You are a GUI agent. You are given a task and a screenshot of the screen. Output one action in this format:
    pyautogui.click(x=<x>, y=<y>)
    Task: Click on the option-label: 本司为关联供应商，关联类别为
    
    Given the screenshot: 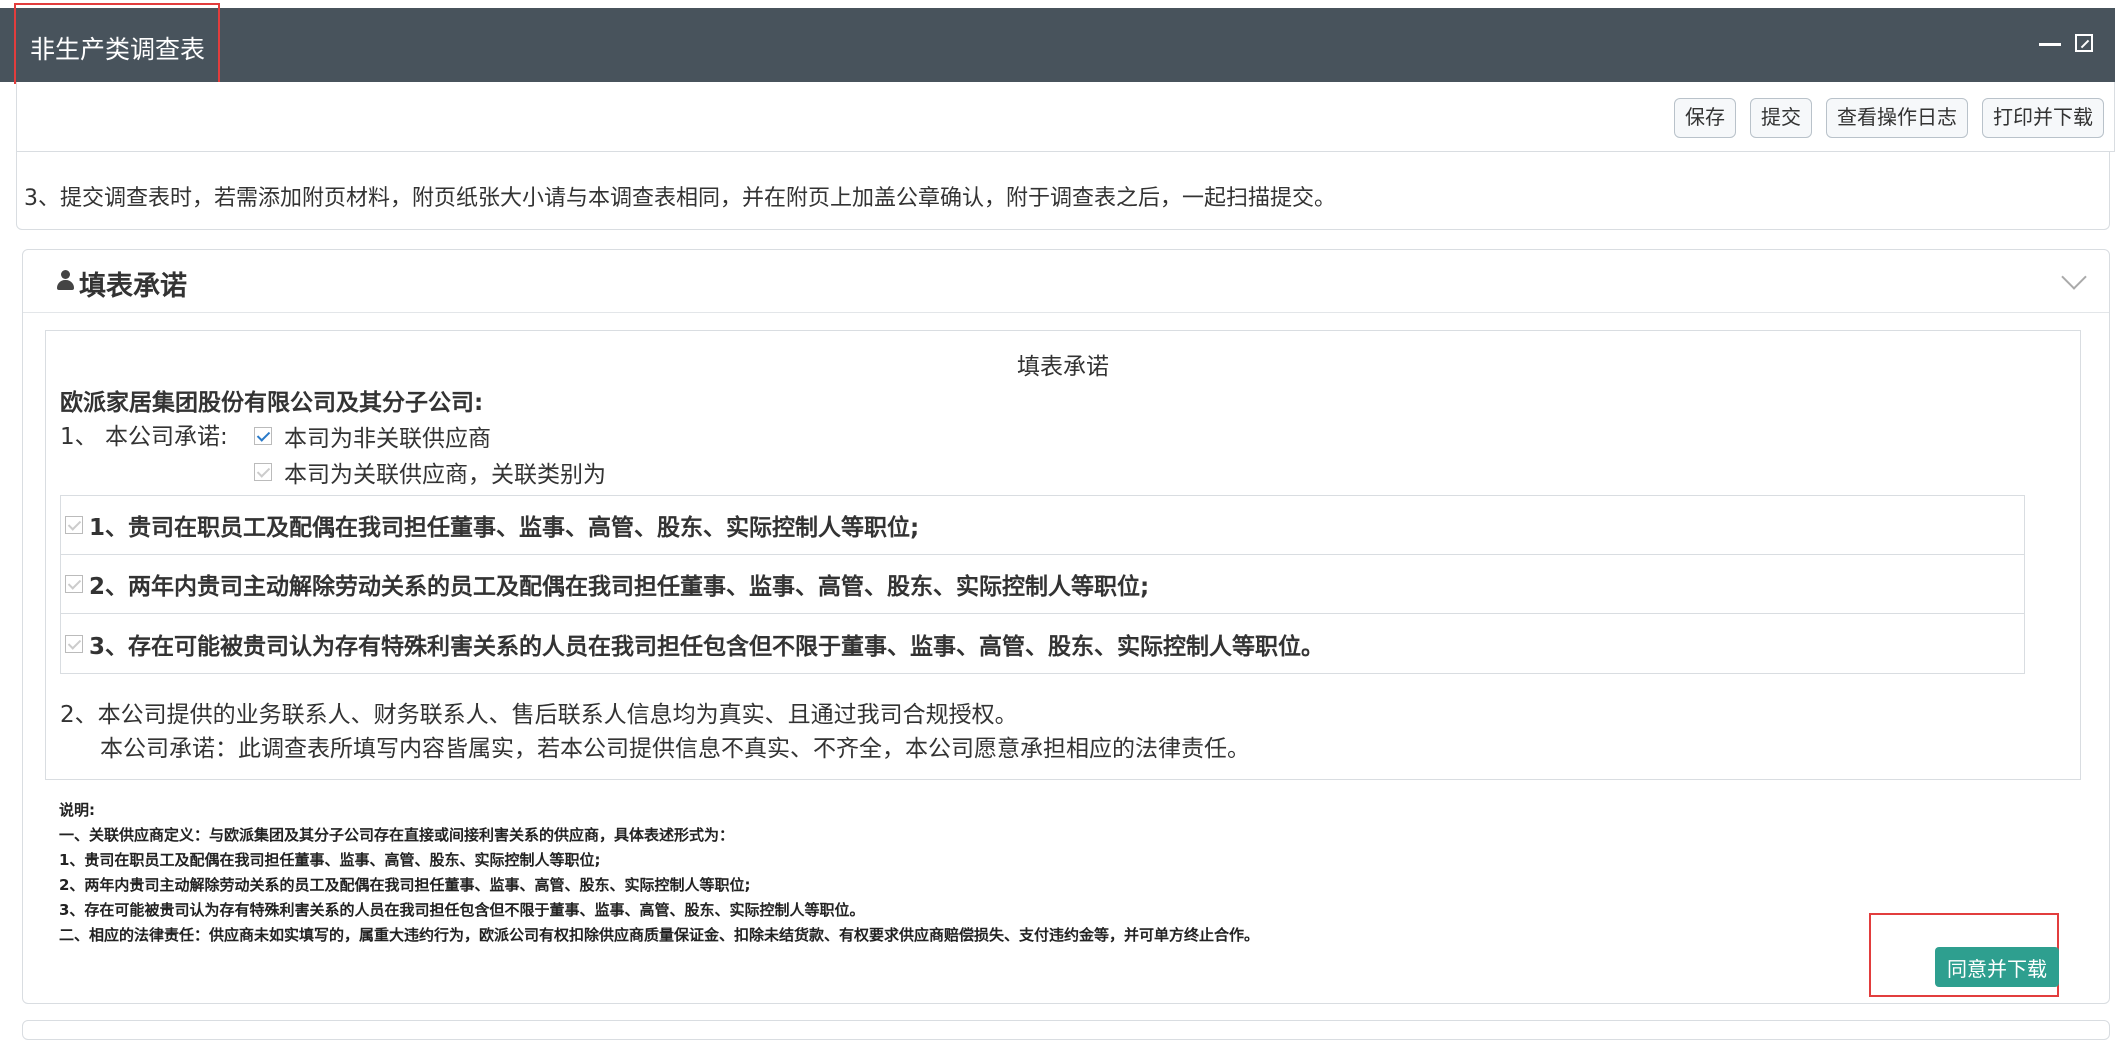 What is the action you would take?
    pyautogui.click(x=445, y=475)
    